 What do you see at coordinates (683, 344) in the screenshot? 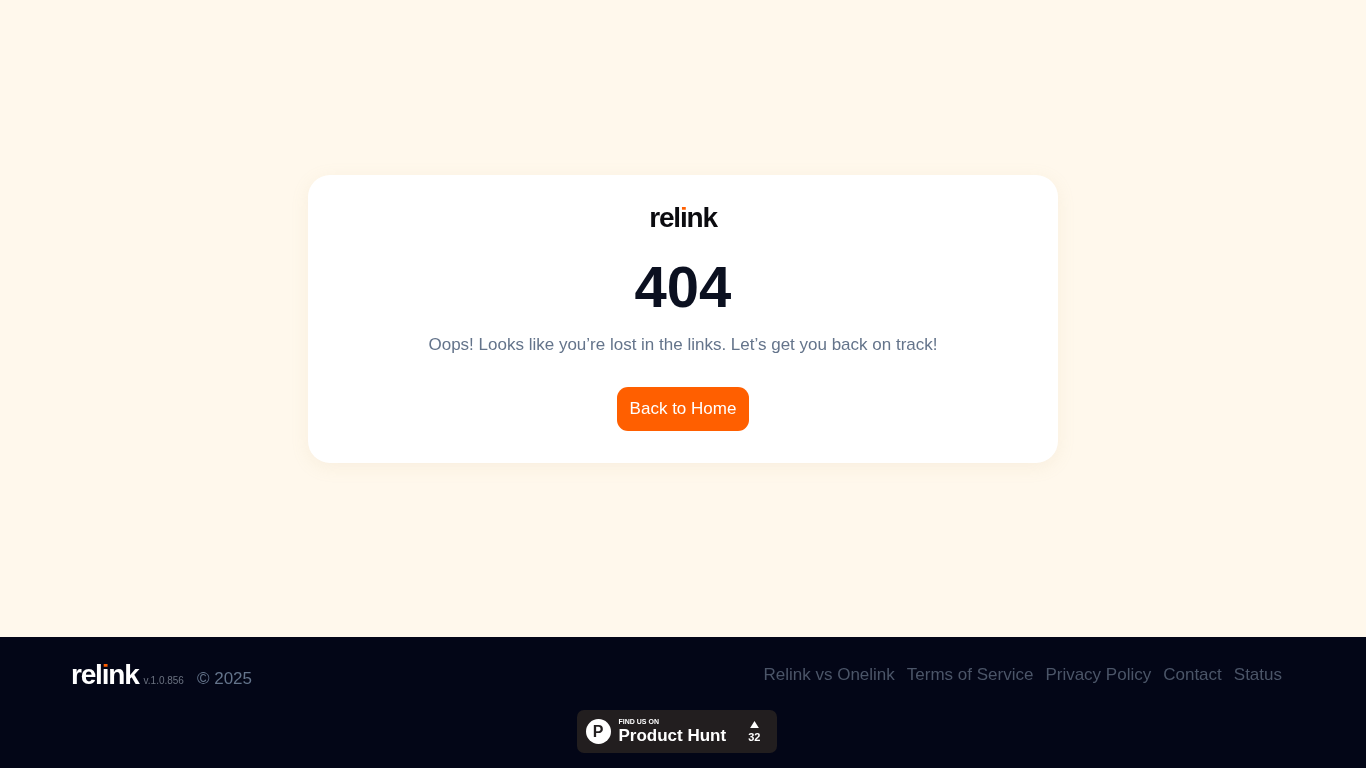
I see `error-message: Oops! Looks like you’re lost in the links. Let’s get you back on track!` at bounding box center [683, 344].